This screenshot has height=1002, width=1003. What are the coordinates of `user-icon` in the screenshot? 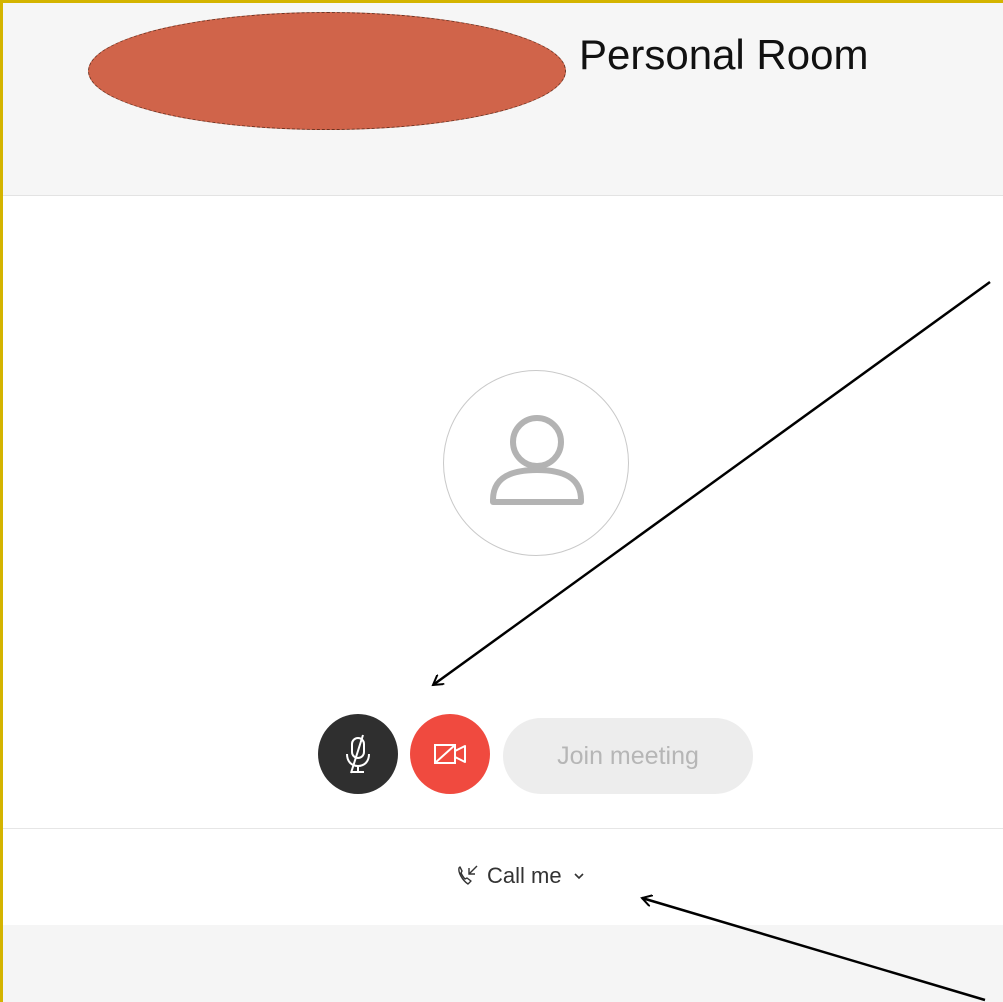 It's located at (537, 460).